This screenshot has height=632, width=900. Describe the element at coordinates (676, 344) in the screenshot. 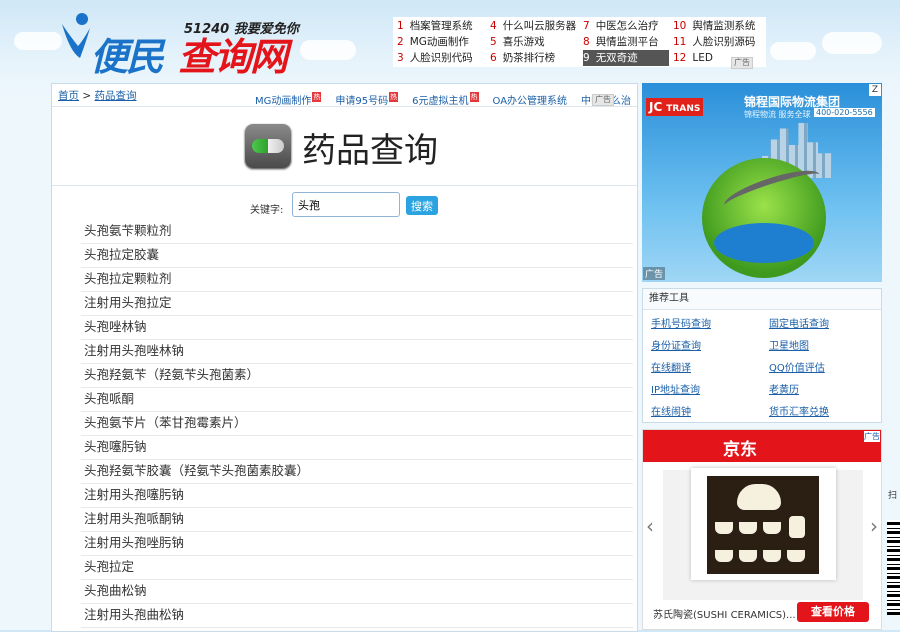

I see `tool-link: 身份证查询` at that location.